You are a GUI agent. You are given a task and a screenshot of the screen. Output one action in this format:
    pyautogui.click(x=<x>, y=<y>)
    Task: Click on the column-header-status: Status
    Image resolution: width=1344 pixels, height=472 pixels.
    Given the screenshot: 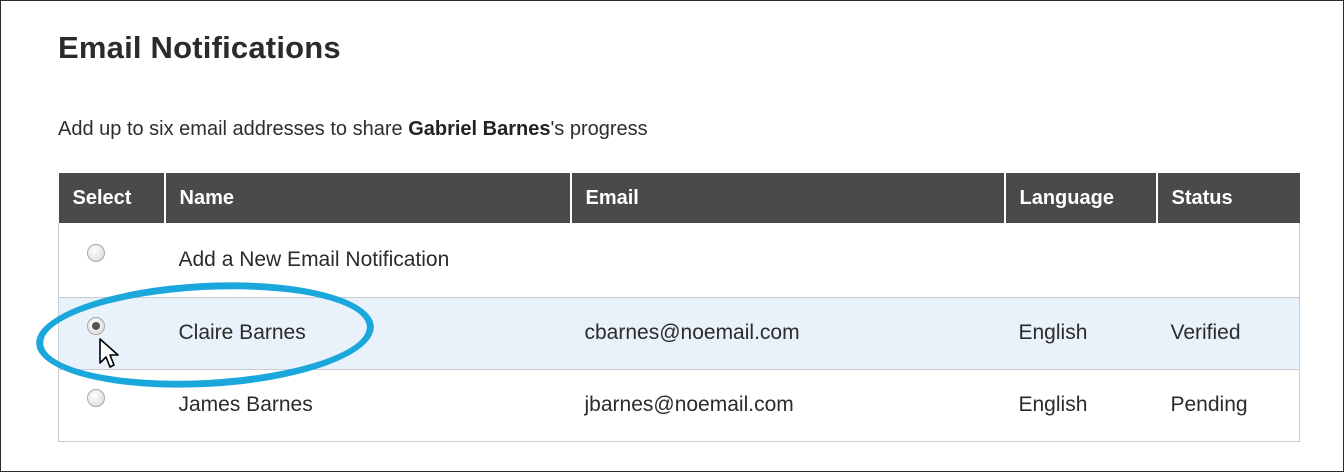 What is the action you would take?
    pyautogui.click(x=1228, y=198)
    